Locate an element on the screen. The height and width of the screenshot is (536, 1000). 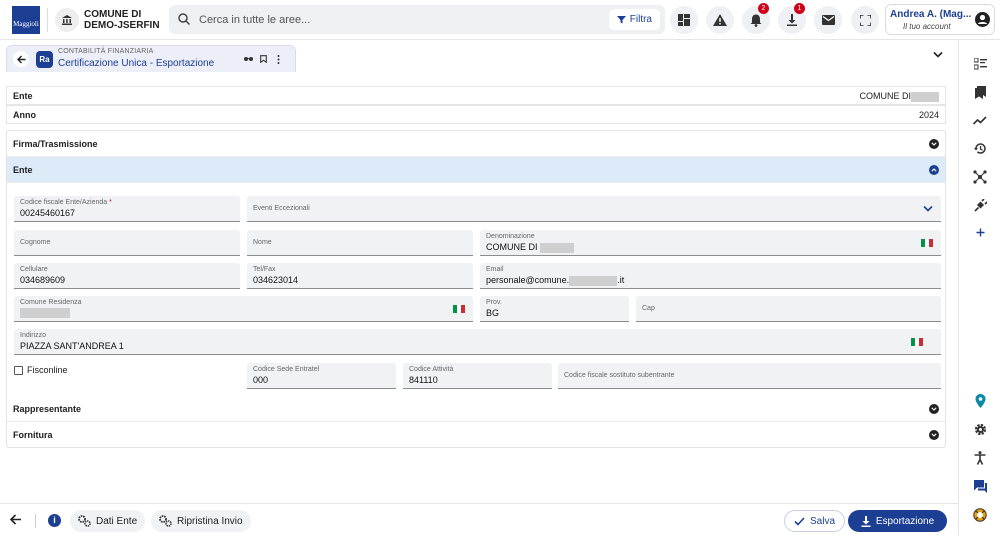
list-view-button is located at coordinates (980, 64).